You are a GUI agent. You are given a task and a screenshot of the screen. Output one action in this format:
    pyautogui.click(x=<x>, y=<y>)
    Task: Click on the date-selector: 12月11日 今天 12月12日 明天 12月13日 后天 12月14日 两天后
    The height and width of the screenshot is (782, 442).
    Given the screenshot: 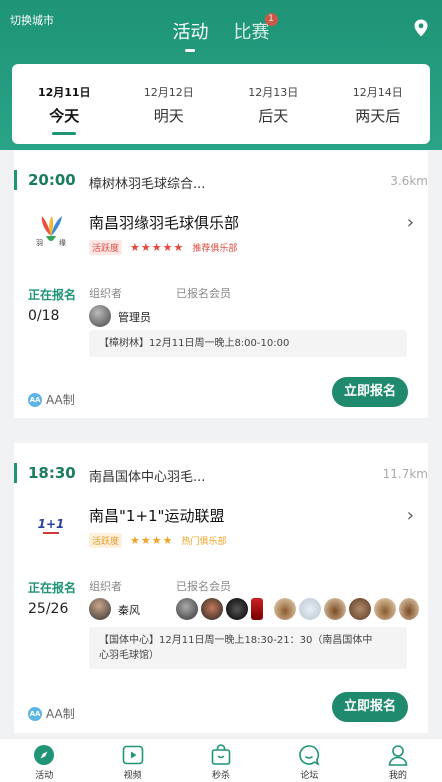 What is the action you would take?
    pyautogui.click(x=221, y=104)
    